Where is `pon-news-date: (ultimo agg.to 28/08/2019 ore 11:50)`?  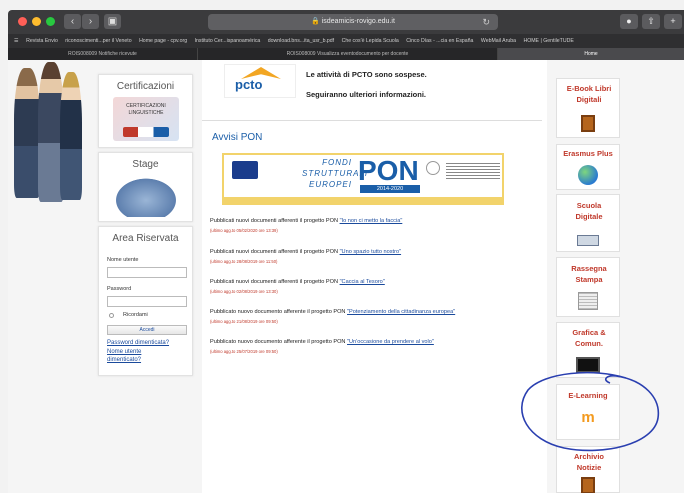
pon-news-date: (ultimo agg.to 28/08/2019 ore 11:50) is located at coordinates (244, 261).